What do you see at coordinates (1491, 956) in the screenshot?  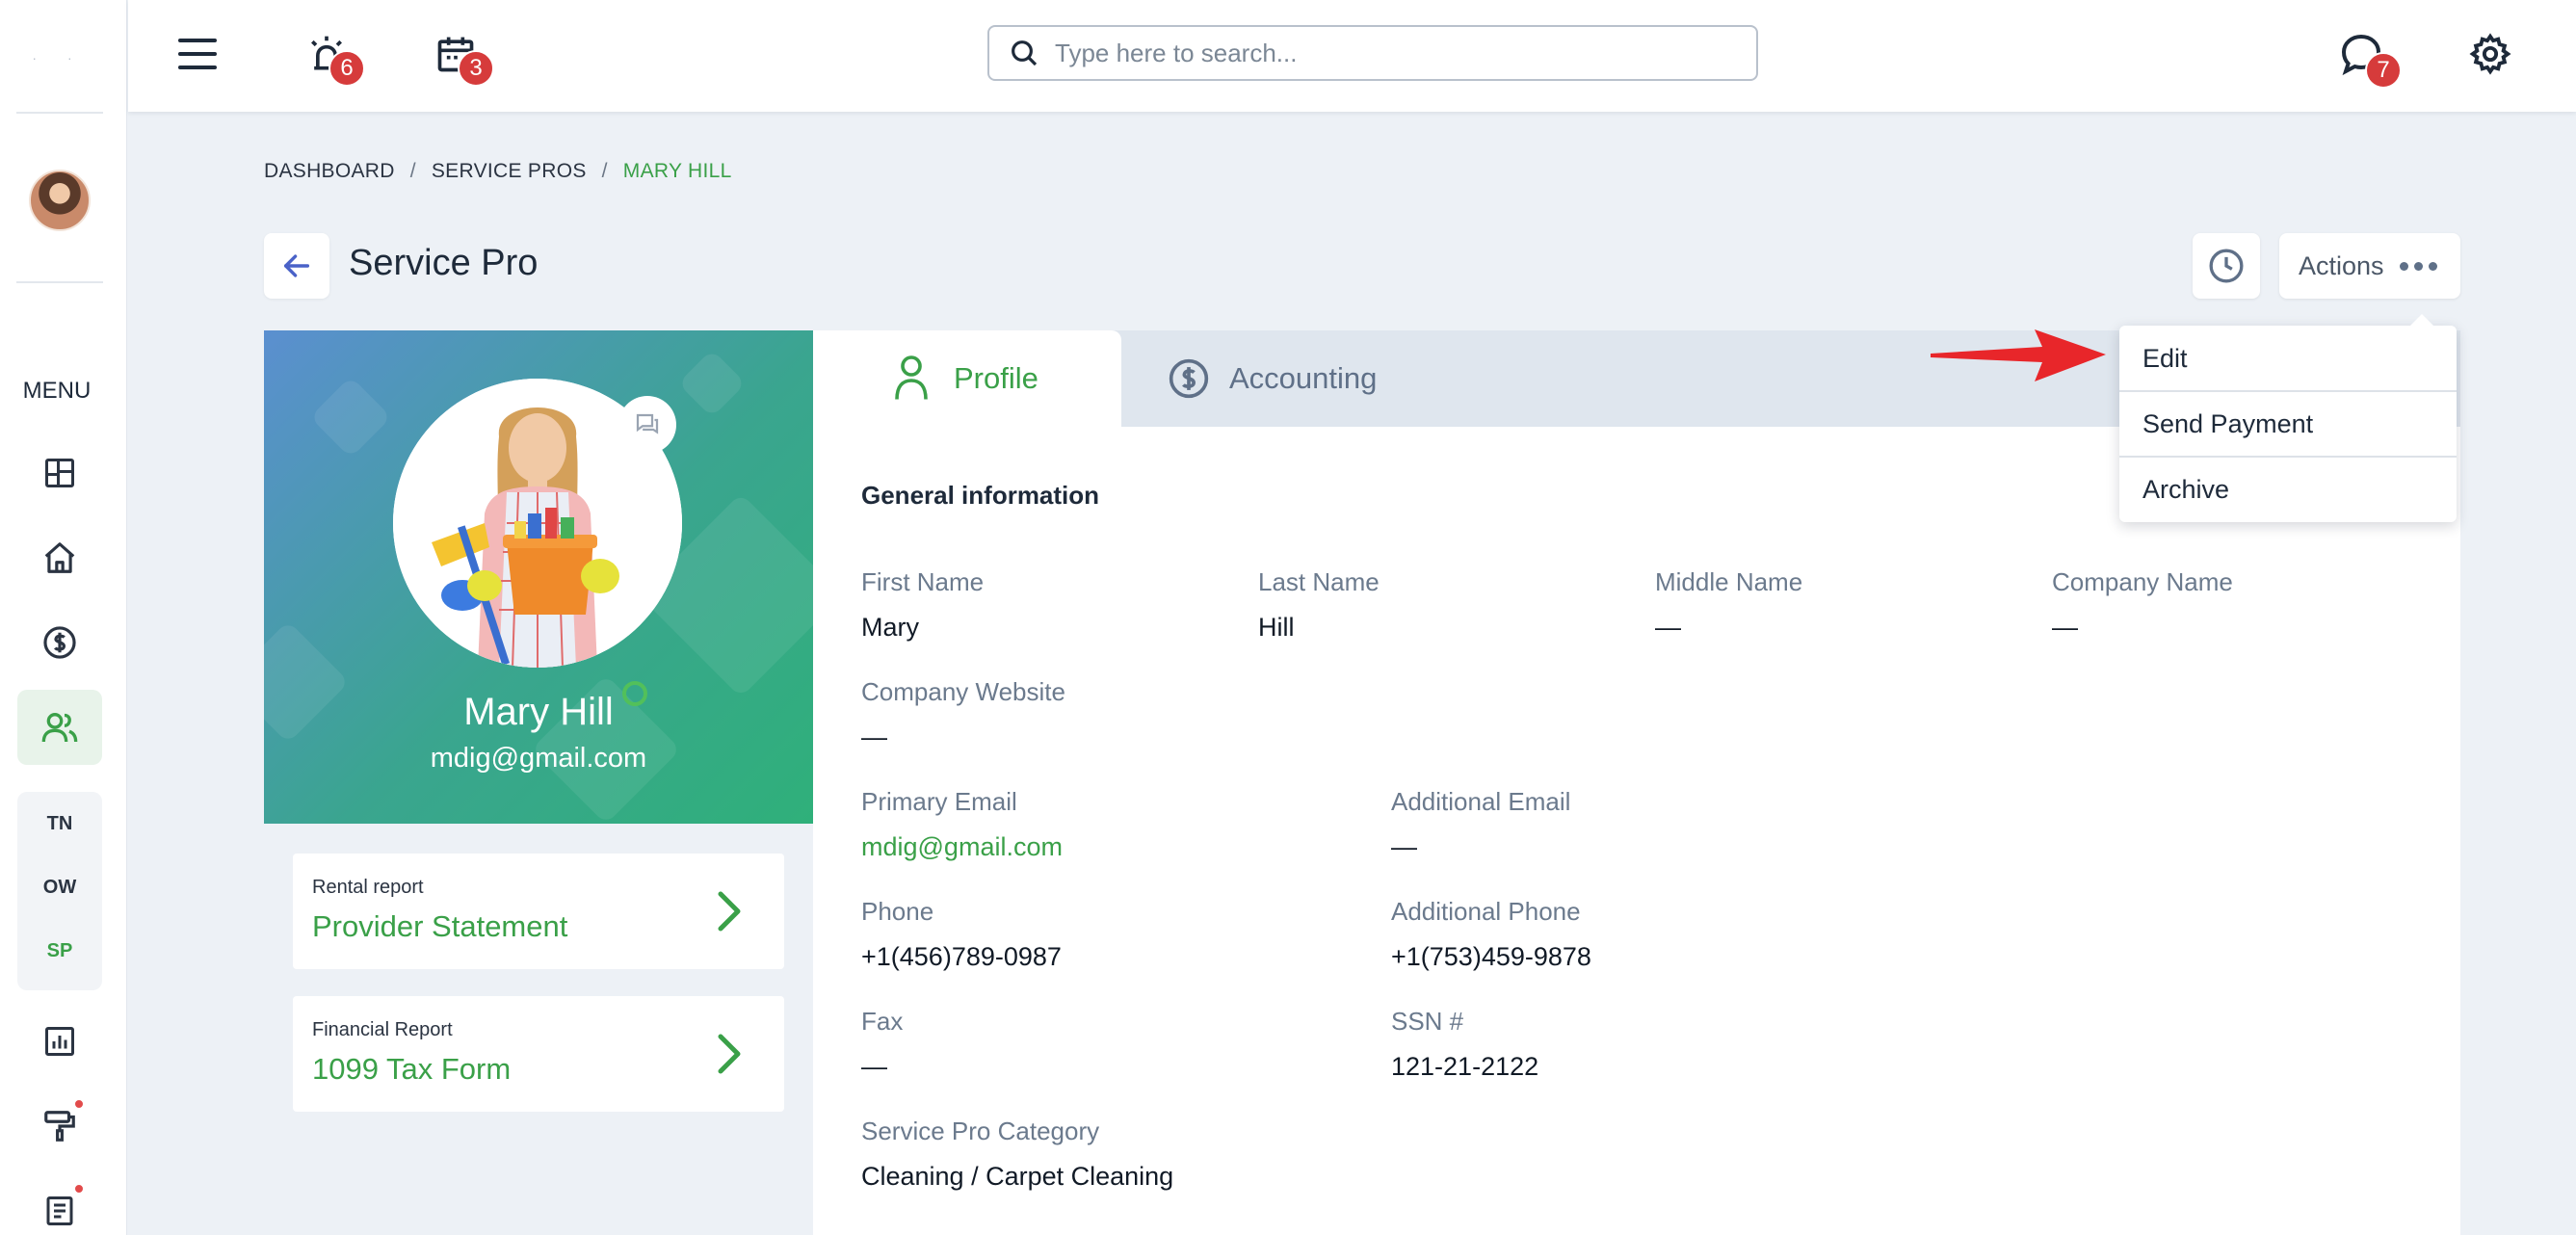 I see `field-value: +1(753)459-9878` at bounding box center [1491, 956].